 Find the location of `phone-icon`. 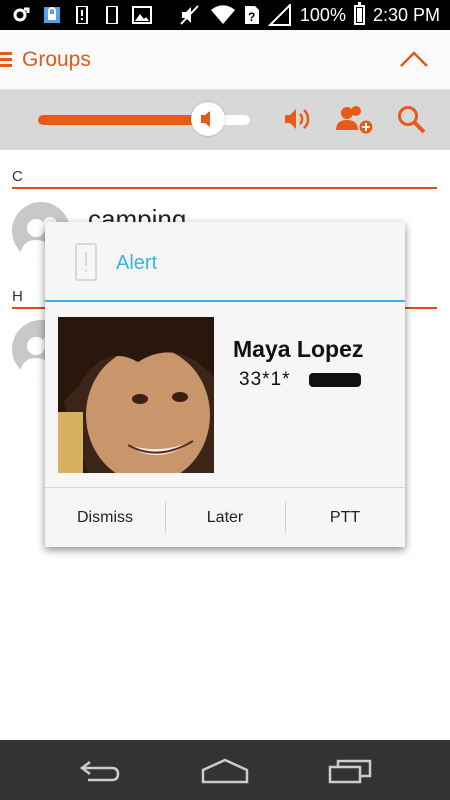

phone-icon is located at coordinates (112, 15).